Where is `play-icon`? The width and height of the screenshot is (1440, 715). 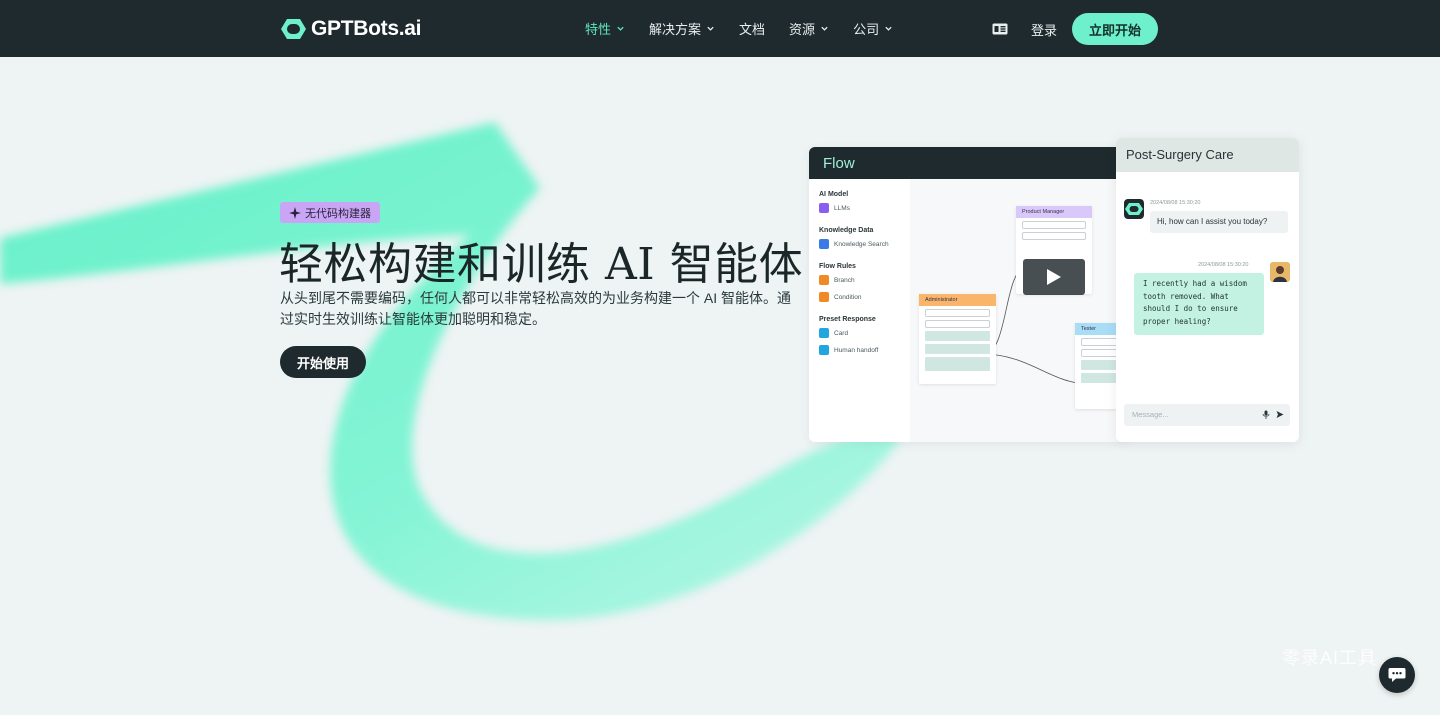
play-icon is located at coordinates (1054, 277).